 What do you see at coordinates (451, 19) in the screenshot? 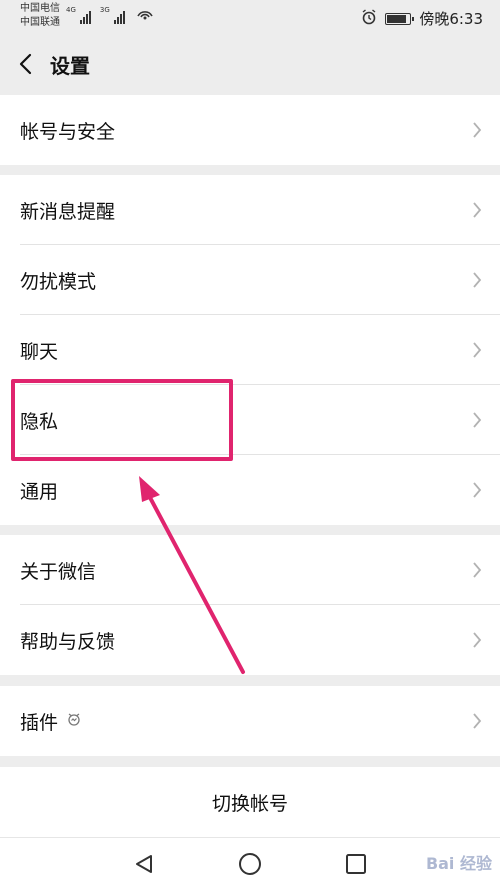
I see `status-time: 傍晚6:33` at bounding box center [451, 19].